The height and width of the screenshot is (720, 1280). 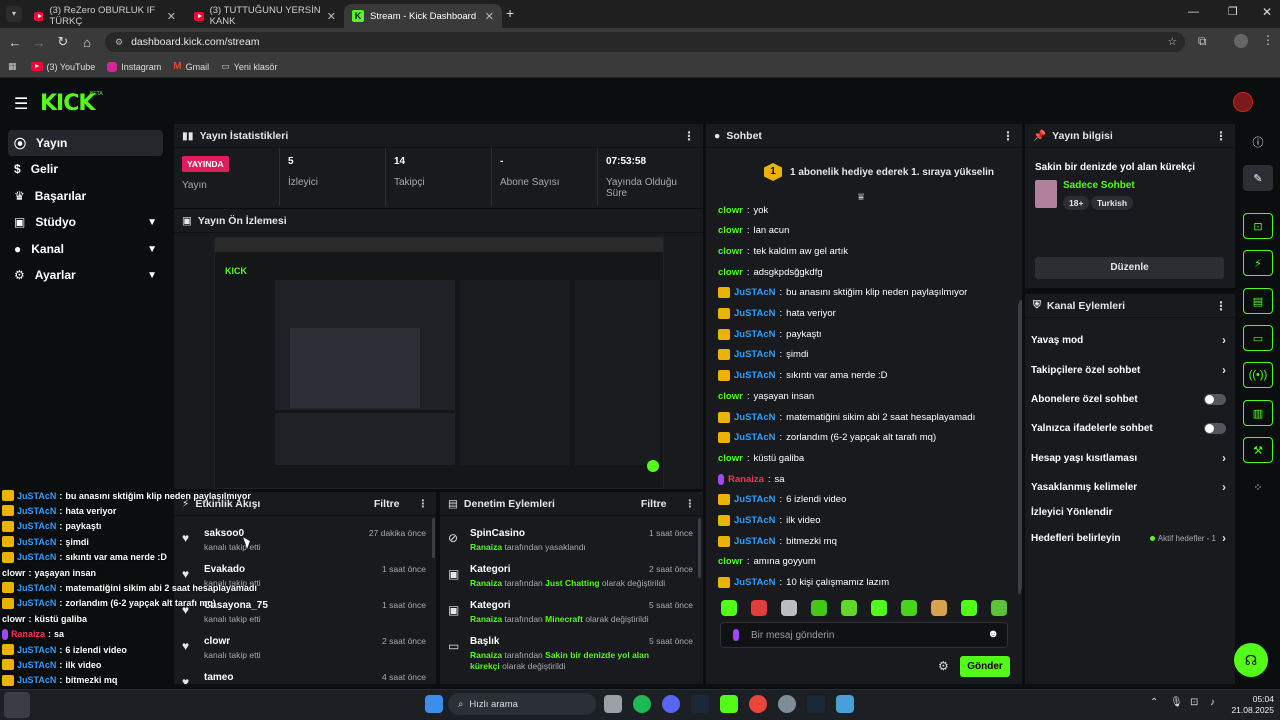 What do you see at coordinates (700, 704) in the screenshot?
I see `steam-icon` at bounding box center [700, 704].